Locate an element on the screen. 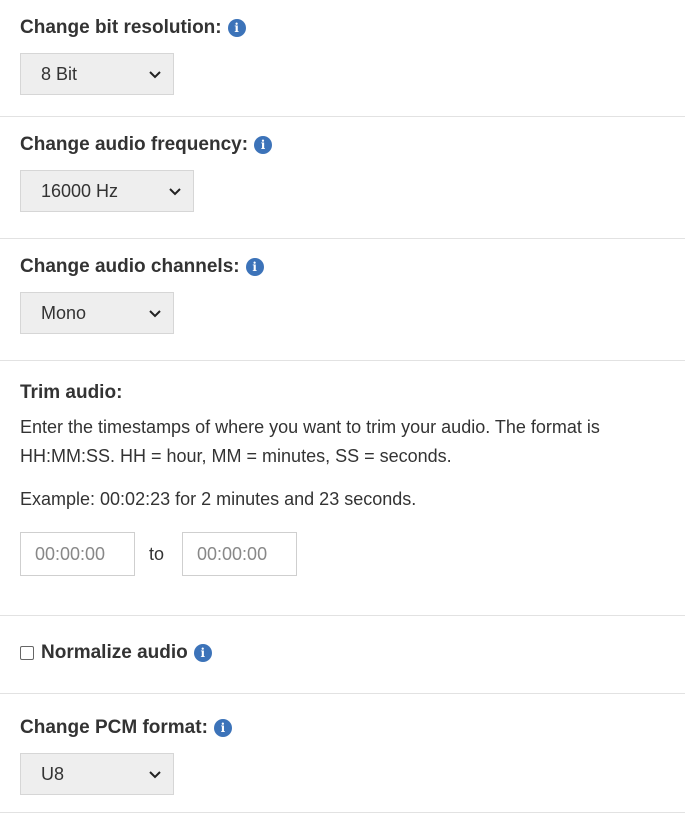  normalize-label: Normalize audio is located at coordinates (114, 653).